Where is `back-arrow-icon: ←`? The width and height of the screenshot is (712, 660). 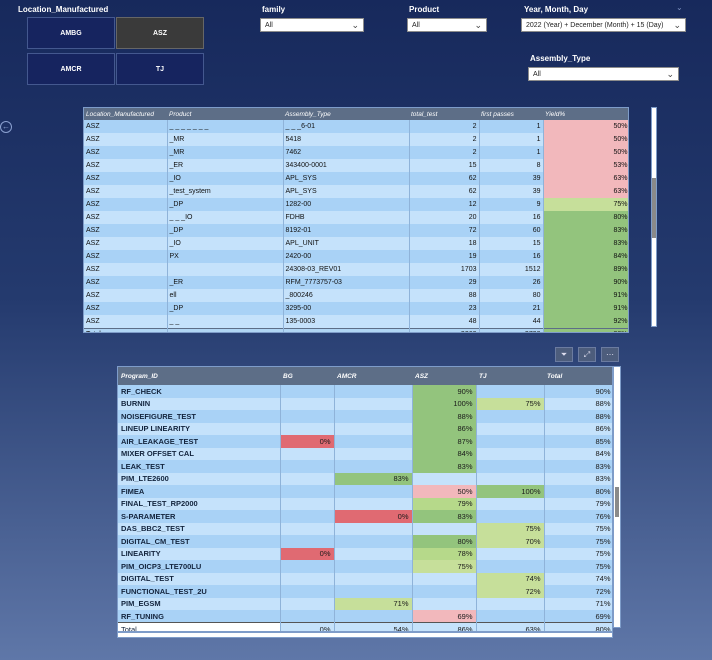
back-arrow-icon: ← is located at coordinates (6, 127).